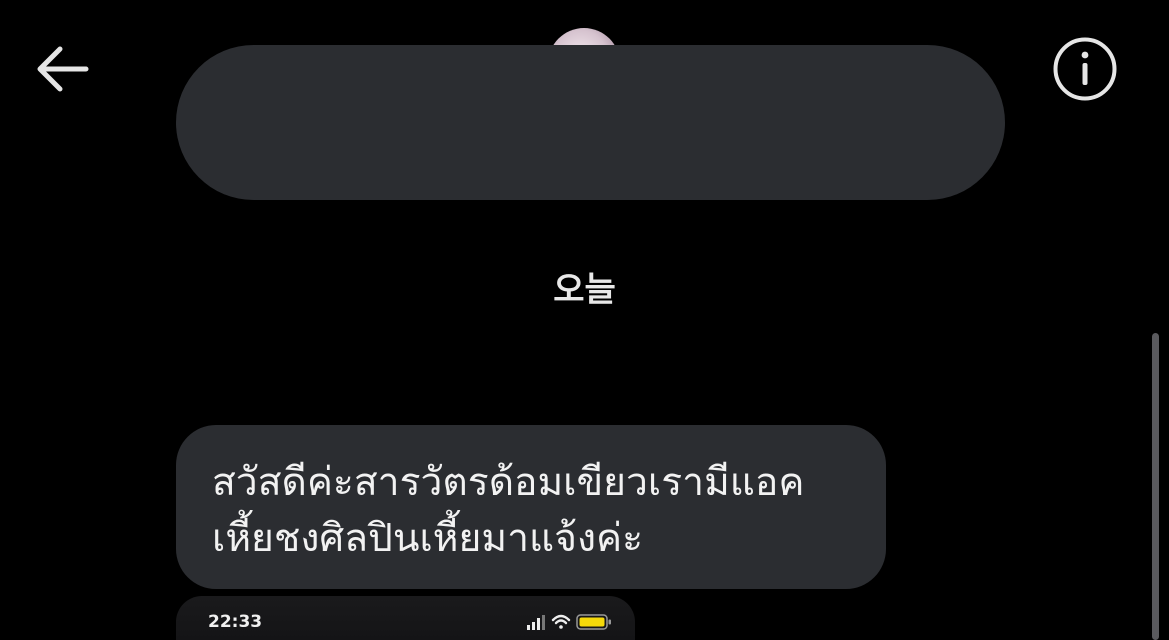 The height and width of the screenshot is (640, 1169). I want to click on status-bar-icons, so click(569, 622).